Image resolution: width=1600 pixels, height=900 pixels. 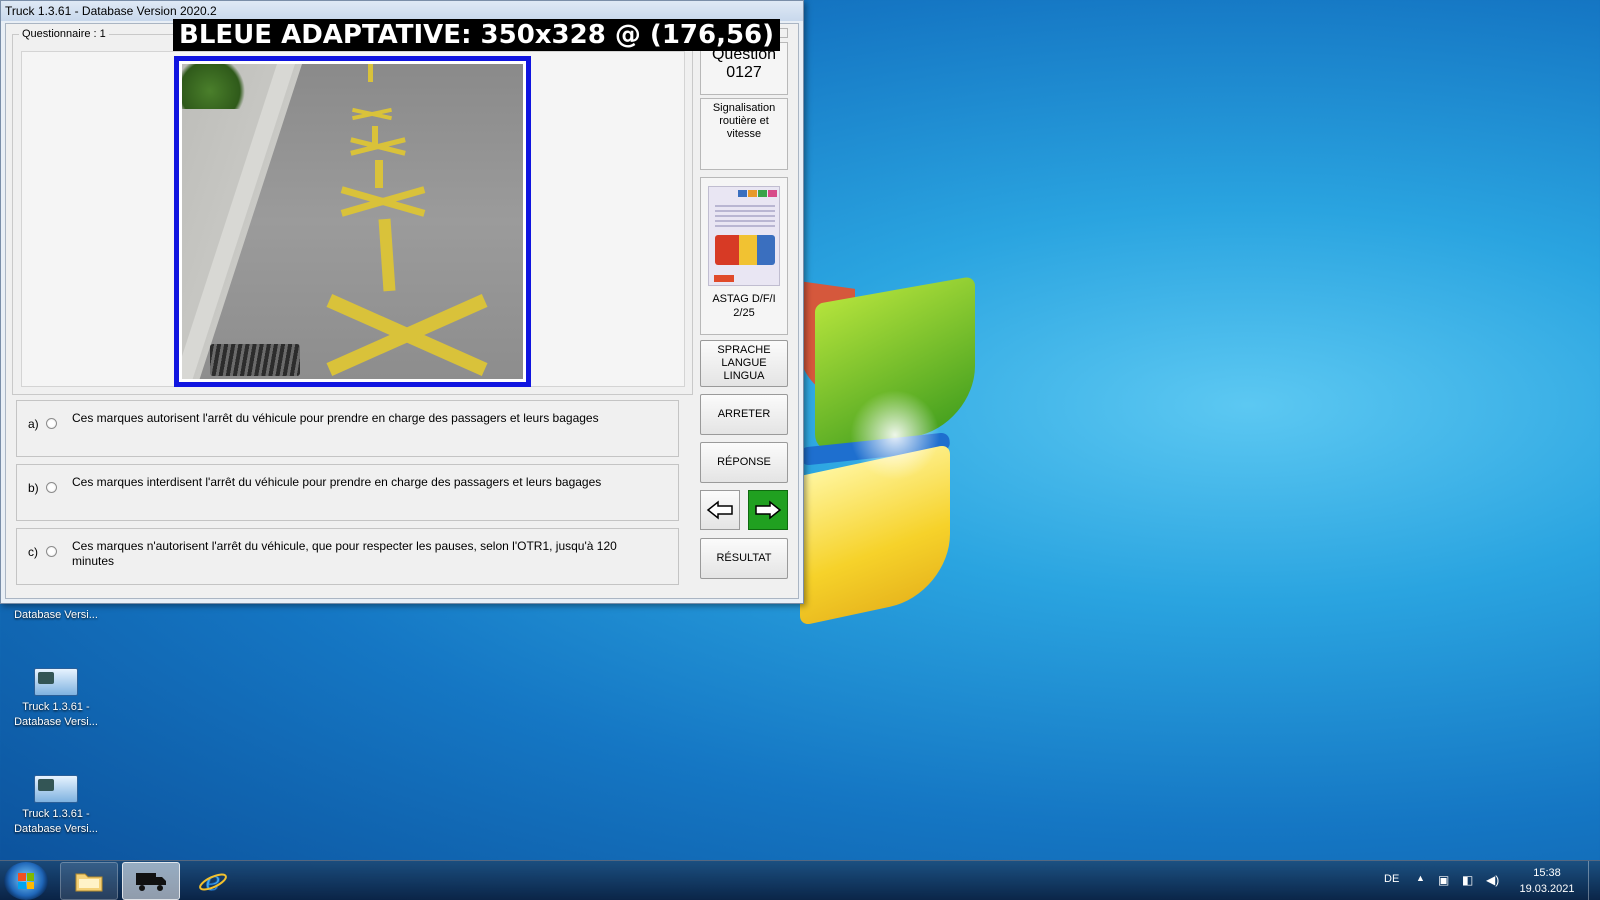 I want to click on windows-logo-wallpaper, so click(x=900, y=455).